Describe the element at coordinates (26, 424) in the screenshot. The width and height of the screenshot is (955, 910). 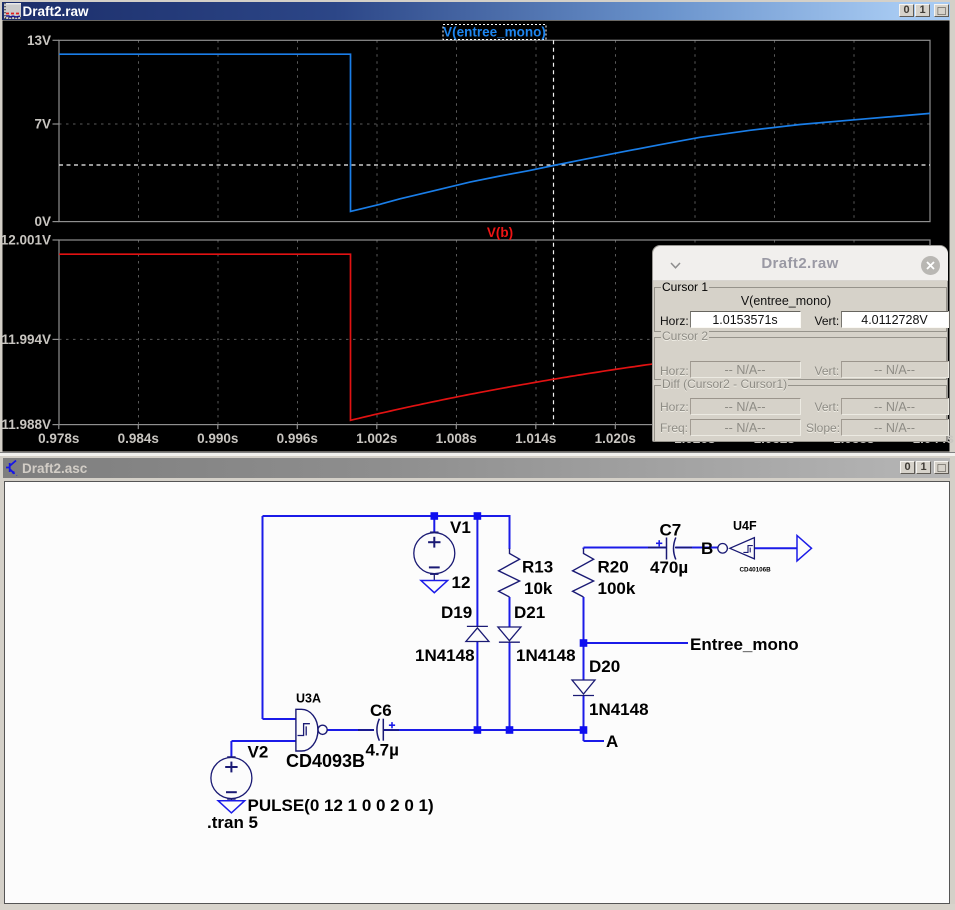
I see `svg-text: 11.988V` at that location.